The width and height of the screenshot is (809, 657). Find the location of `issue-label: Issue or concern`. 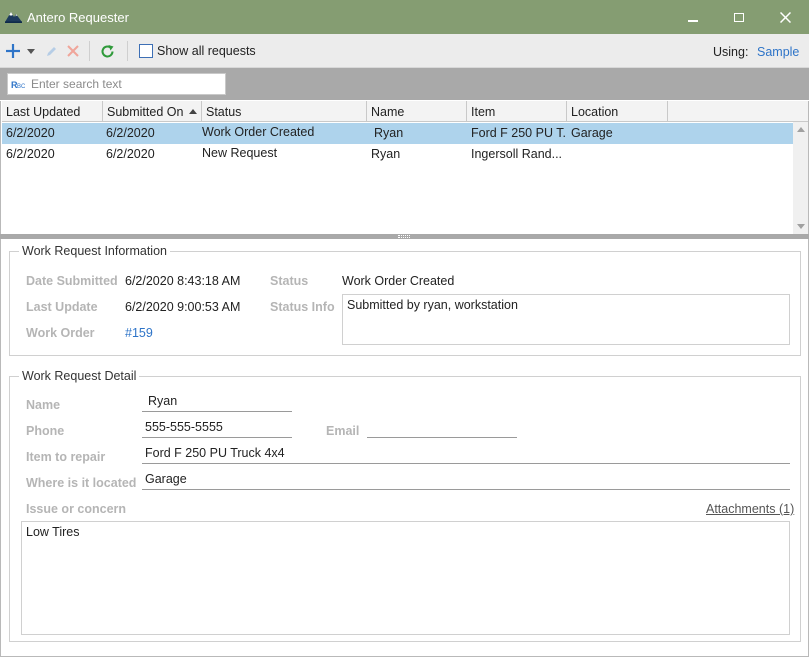

issue-label: Issue or concern is located at coordinates (76, 509).